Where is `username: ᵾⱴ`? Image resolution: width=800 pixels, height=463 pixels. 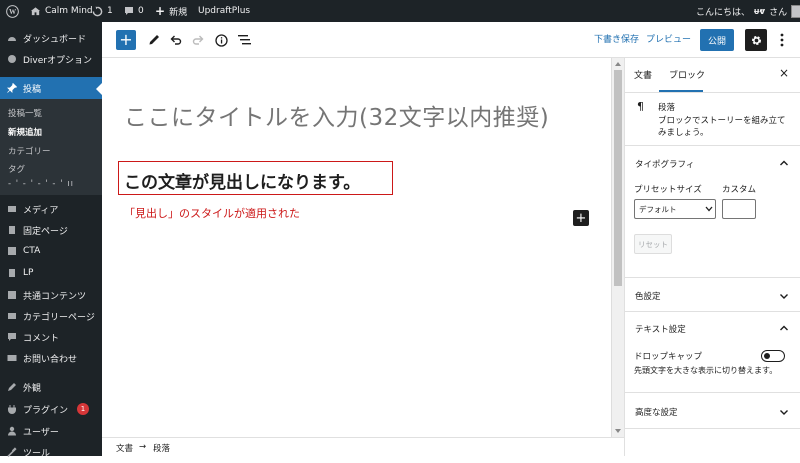 username: ᵾⱴ is located at coordinates (760, 11).